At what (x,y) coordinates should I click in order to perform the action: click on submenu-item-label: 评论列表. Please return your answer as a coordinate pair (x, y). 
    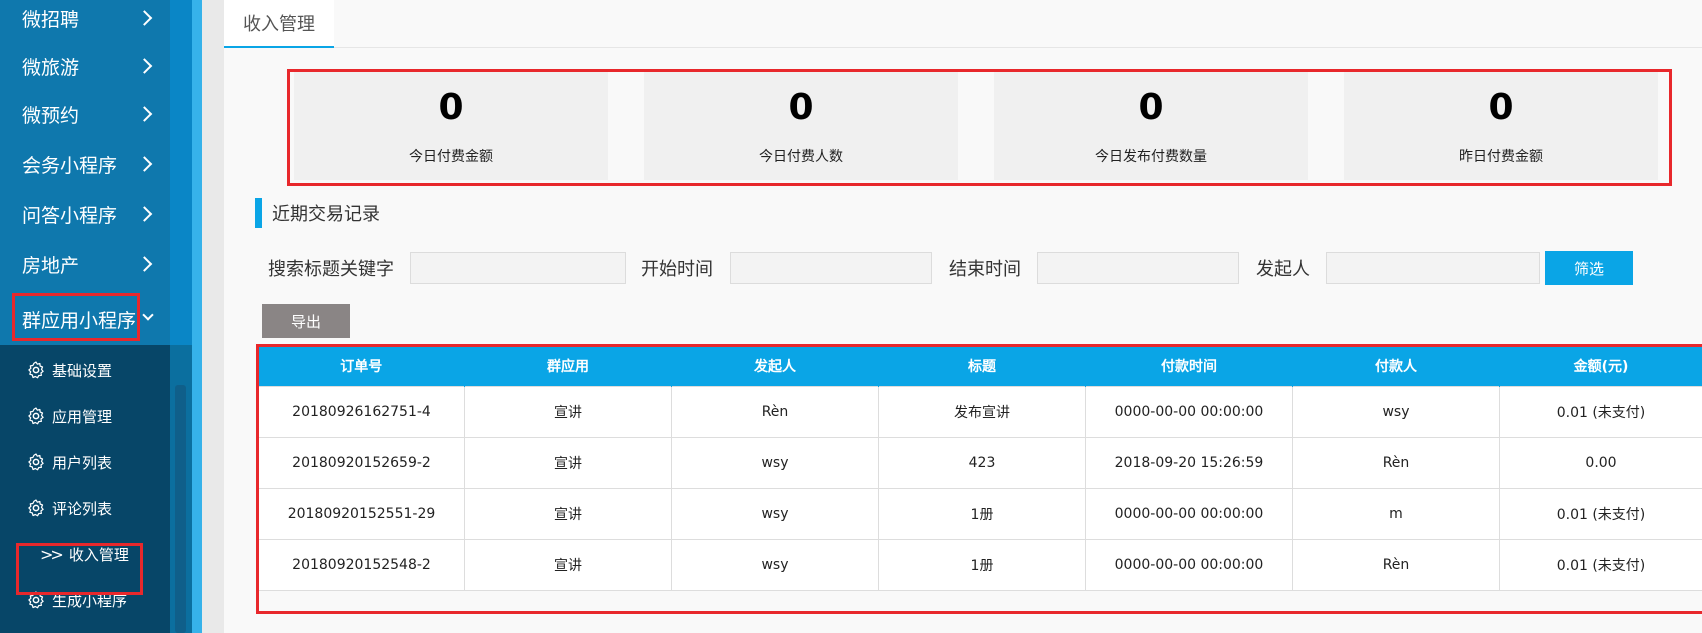
    Looking at the image, I should click on (82, 508).